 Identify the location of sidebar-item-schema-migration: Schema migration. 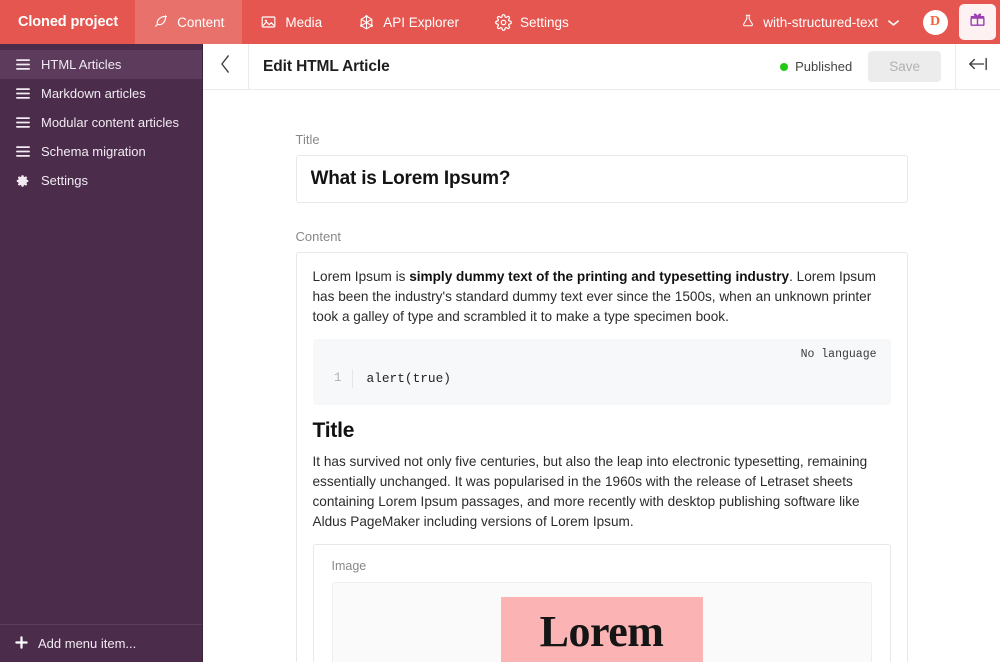
(101, 151).